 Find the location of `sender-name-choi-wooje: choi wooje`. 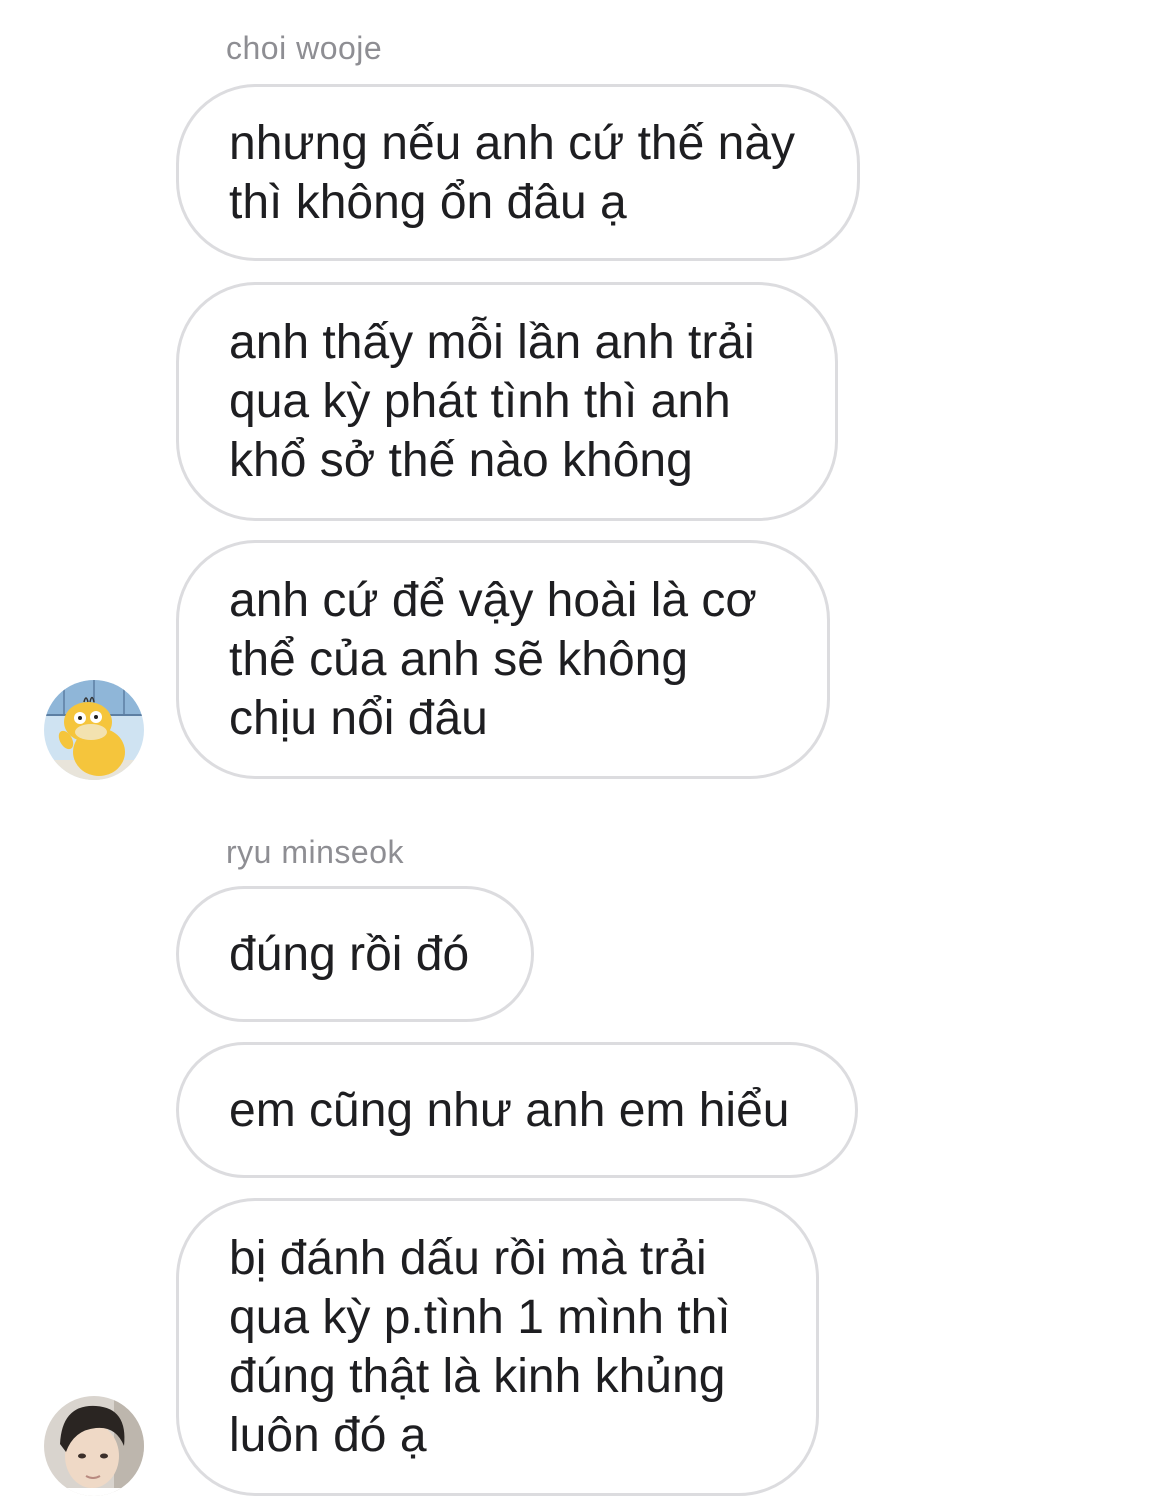

sender-name-choi-wooje: choi wooje is located at coordinates (304, 48).